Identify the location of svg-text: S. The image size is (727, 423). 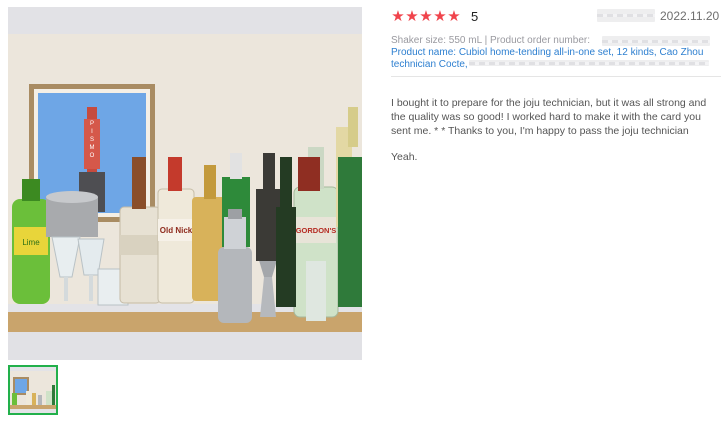
(92, 140).